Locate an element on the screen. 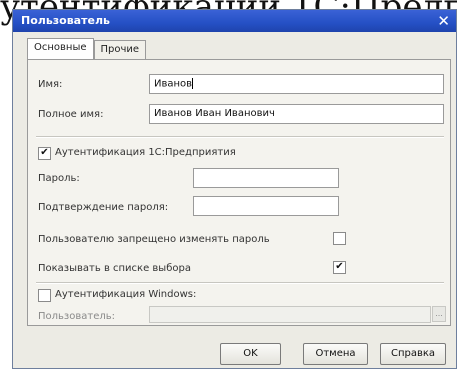  windows-user-label: Пользователь: is located at coordinates (77, 316).